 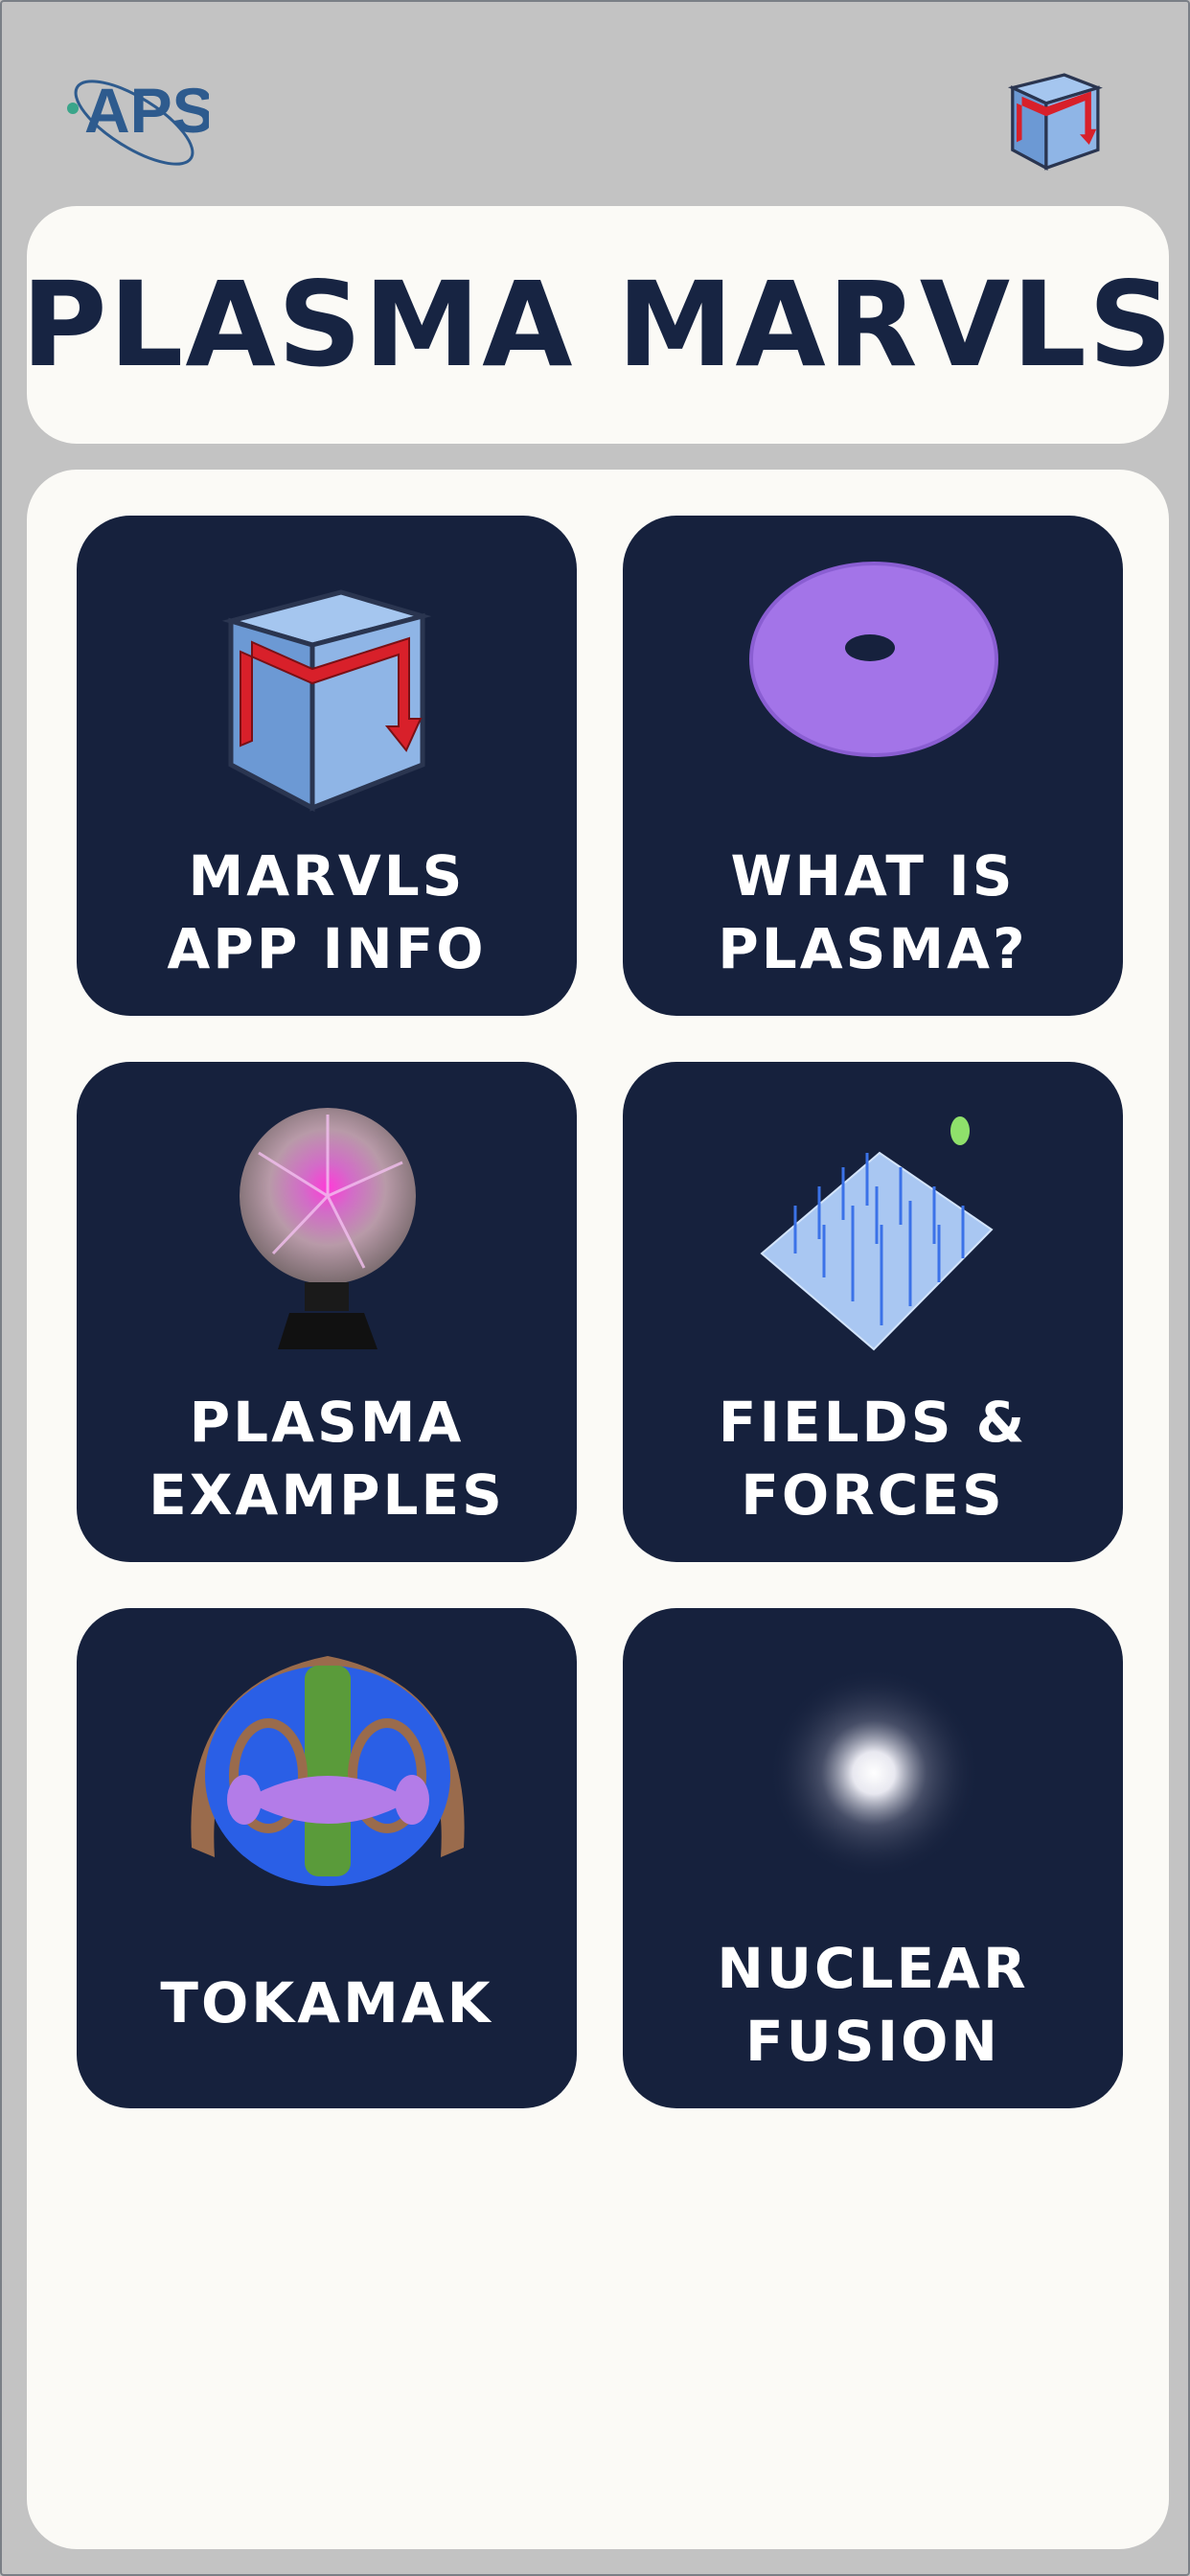 What do you see at coordinates (326, 2003) in the screenshot?
I see `tile-label-line1: TOKAMAK` at bounding box center [326, 2003].